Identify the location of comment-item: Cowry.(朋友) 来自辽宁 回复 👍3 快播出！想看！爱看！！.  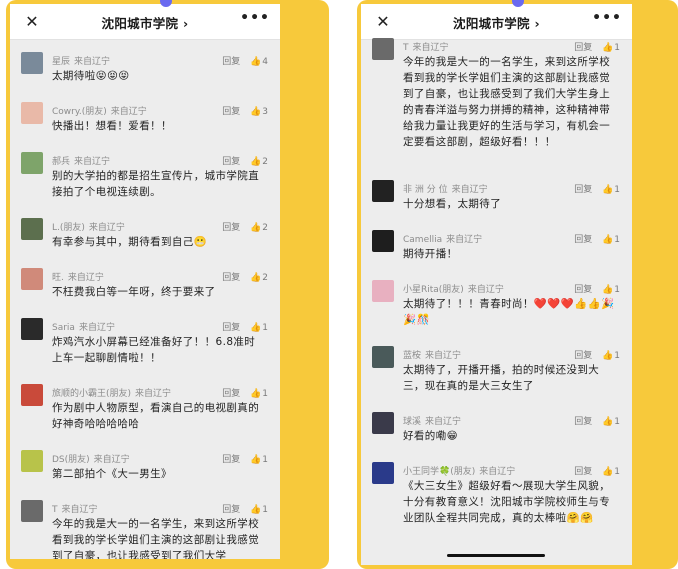
(145, 119).